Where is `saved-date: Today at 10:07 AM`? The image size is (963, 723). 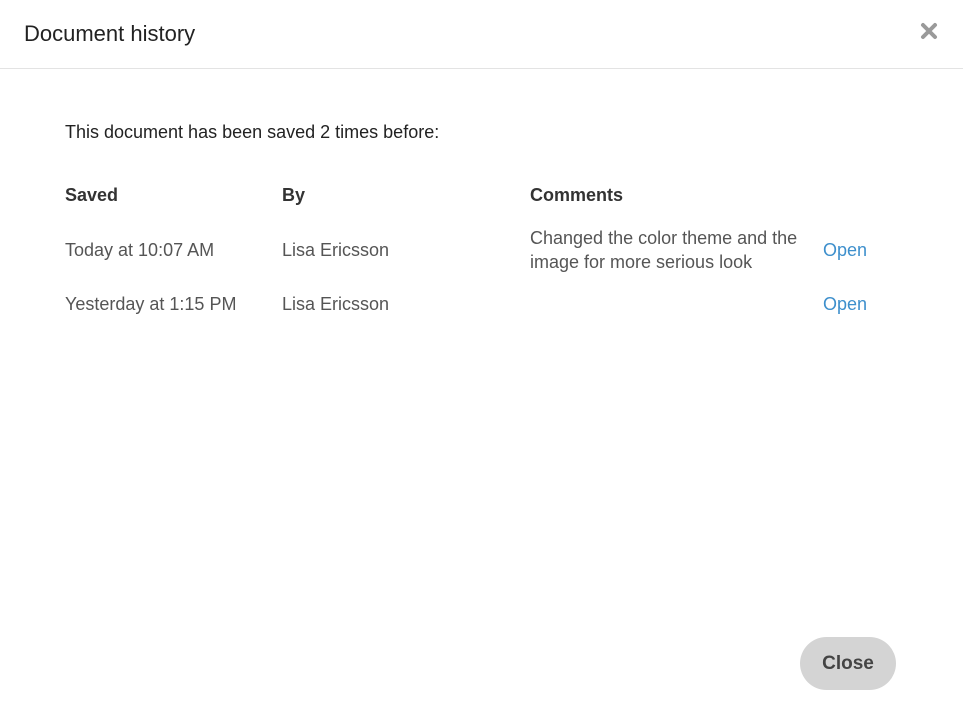
saved-date: Today at 10:07 AM is located at coordinates (140, 250).